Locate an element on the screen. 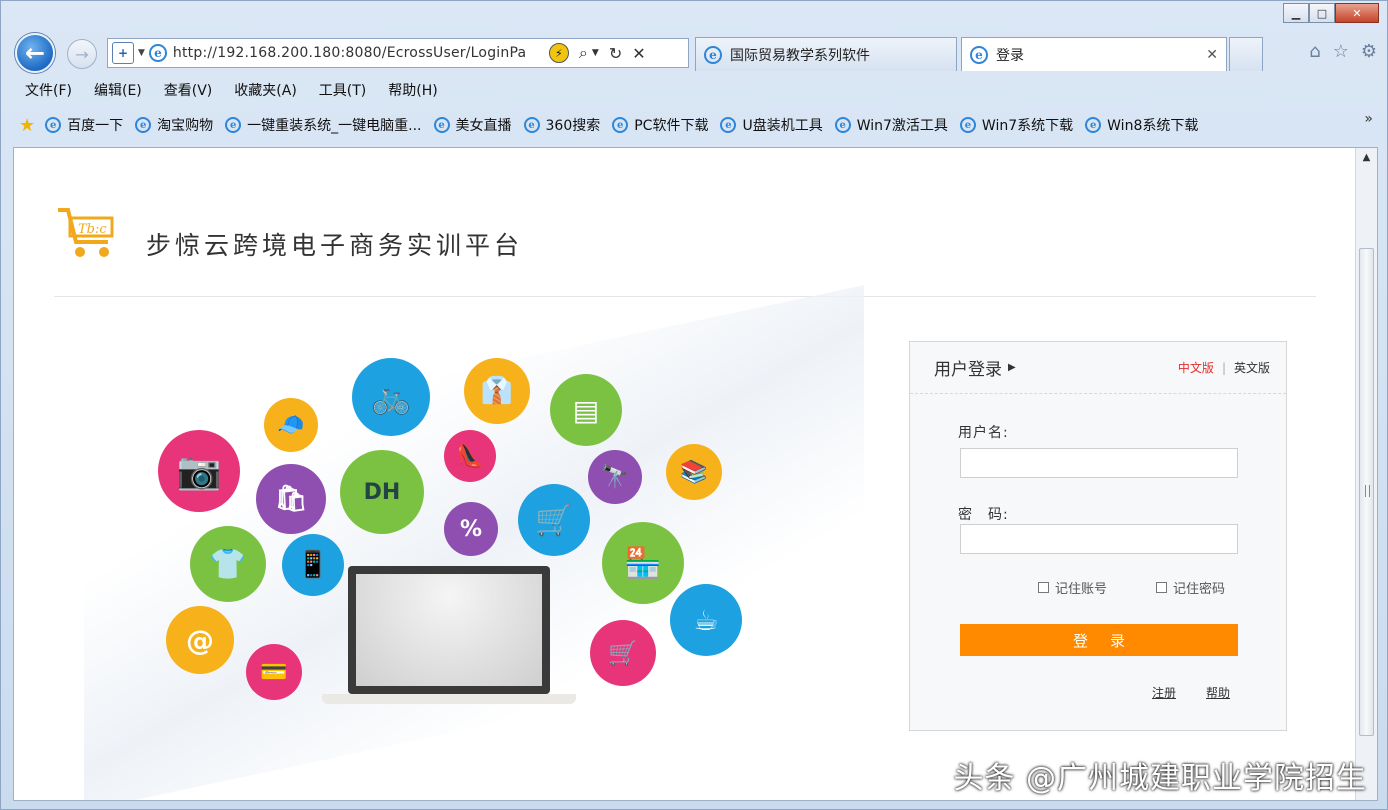 This screenshot has width=1388, height=810. forward-arrow-icon: → is located at coordinates (82, 54).